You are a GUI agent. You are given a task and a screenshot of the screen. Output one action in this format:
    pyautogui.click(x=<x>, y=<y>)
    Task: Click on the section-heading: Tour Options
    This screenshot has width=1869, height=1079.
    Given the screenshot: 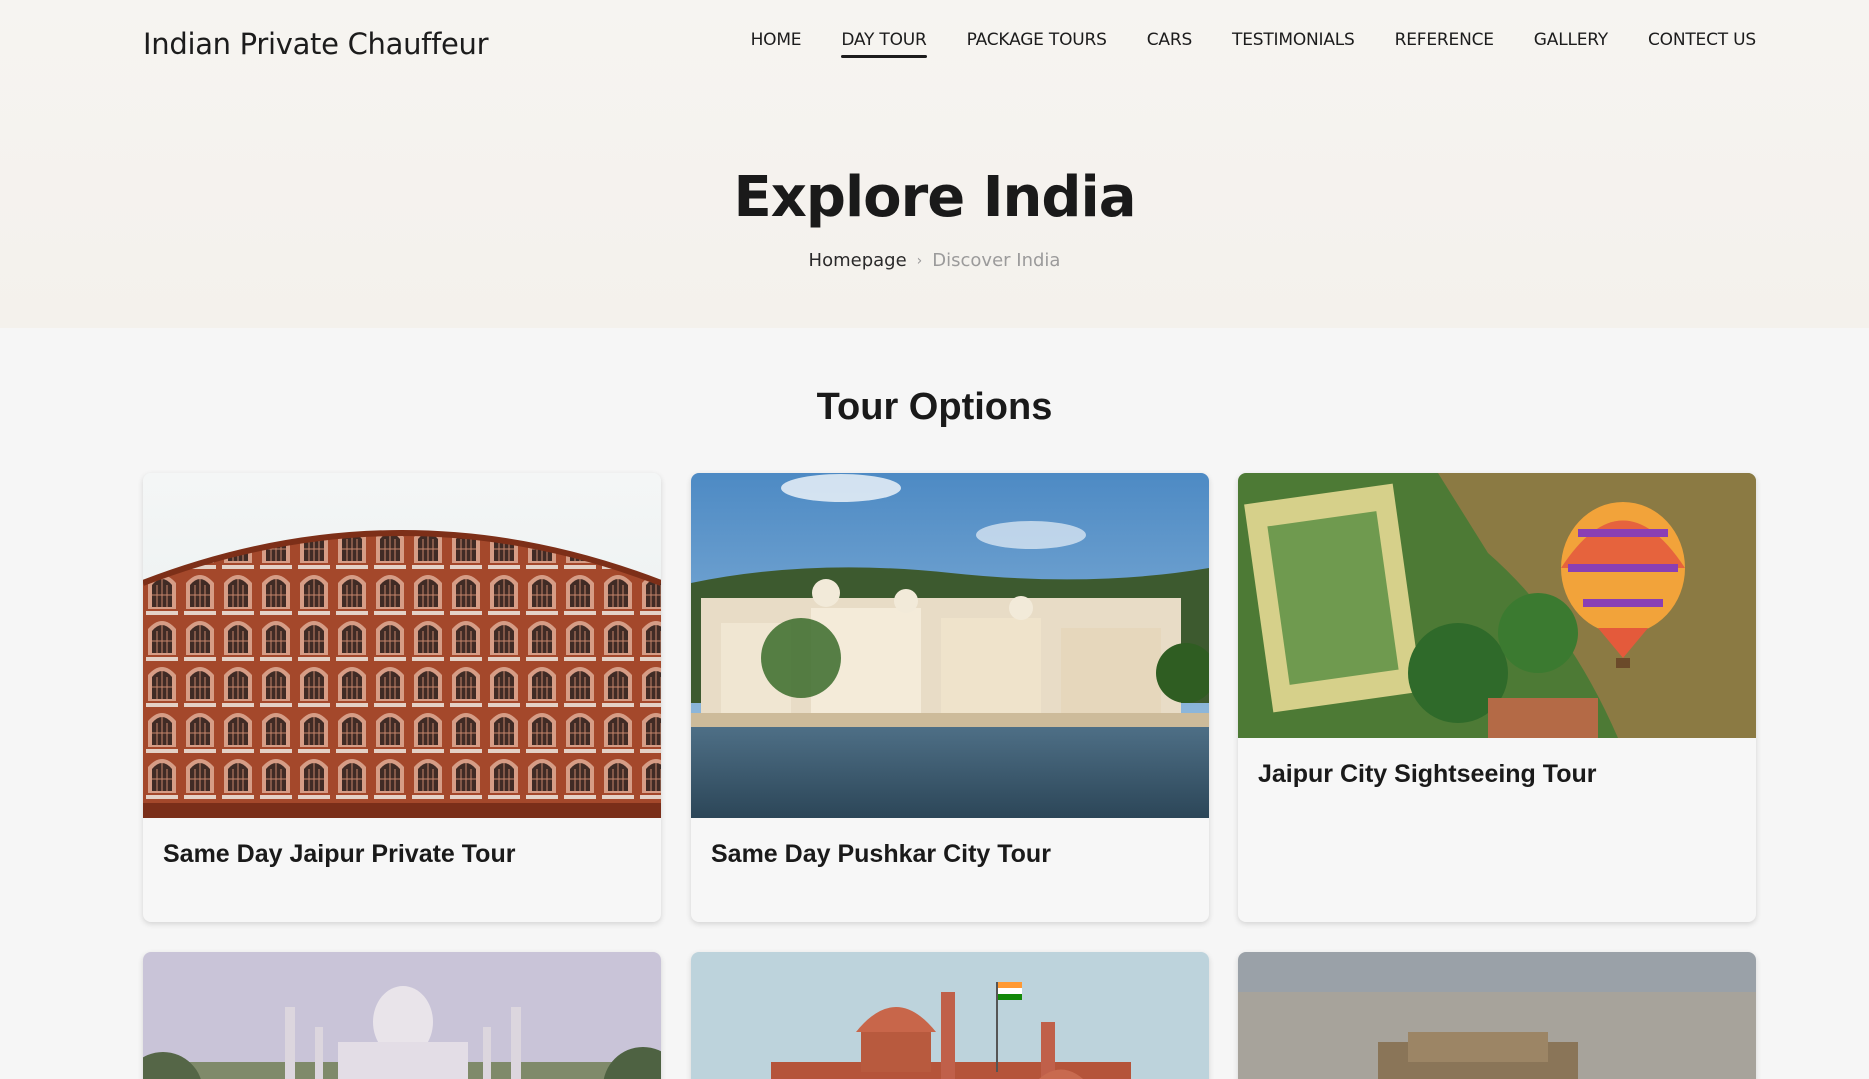 What is the action you would take?
    pyautogui.click(x=934, y=407)
    